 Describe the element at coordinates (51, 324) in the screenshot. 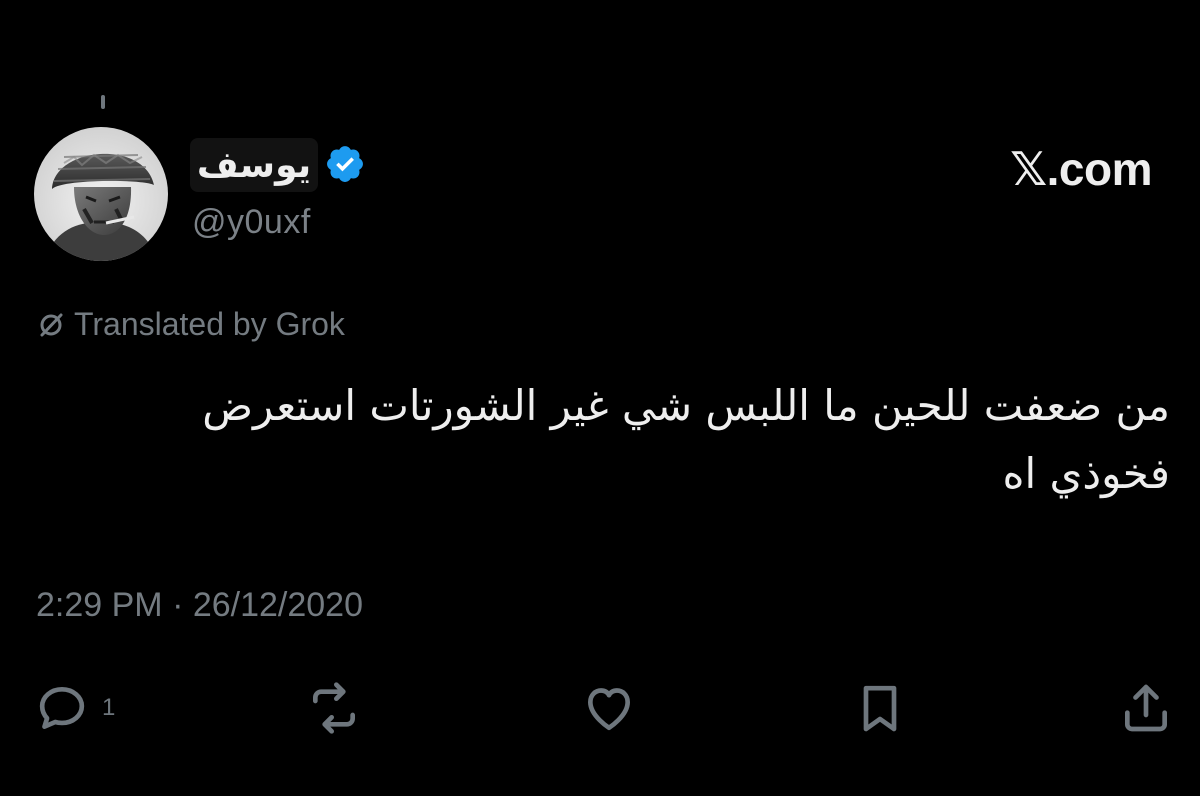

I see `translate-icon` at that location.